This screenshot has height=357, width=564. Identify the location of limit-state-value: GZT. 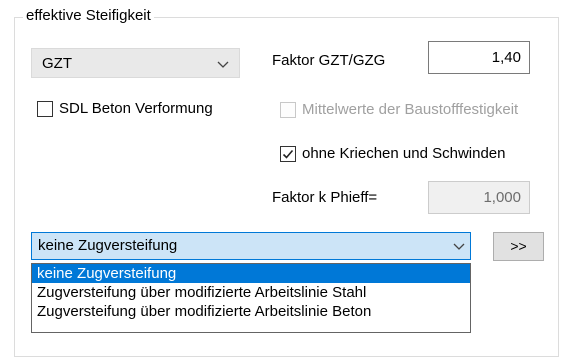
(57, 63).